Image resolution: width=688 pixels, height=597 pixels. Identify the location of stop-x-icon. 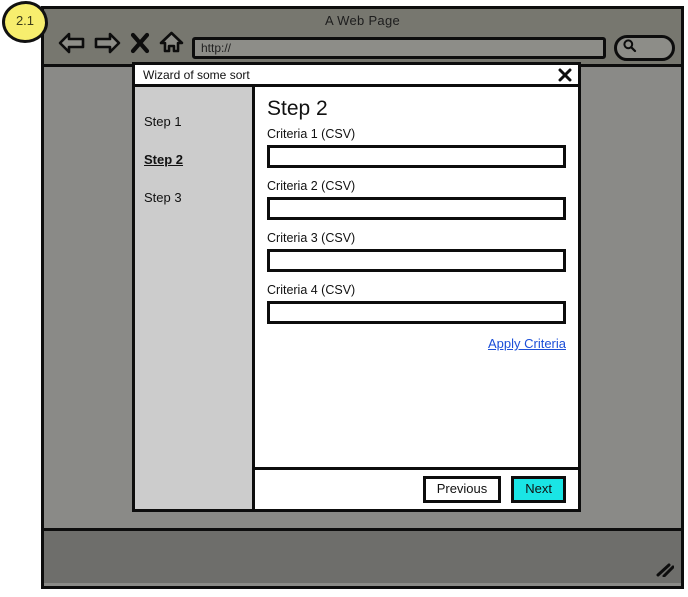
(140, 43).